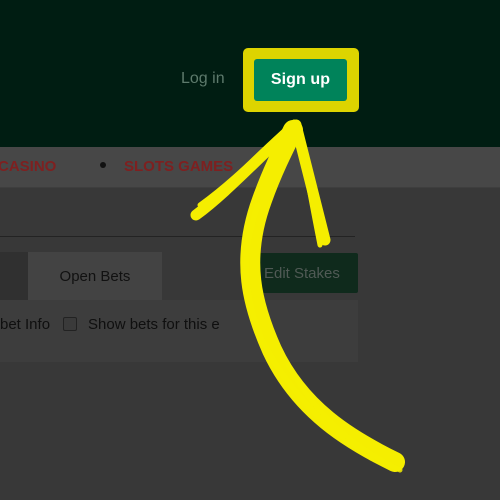 The image size is (500, 500). I want to click on nav-item-casino: CASINO, so click(28, 166).